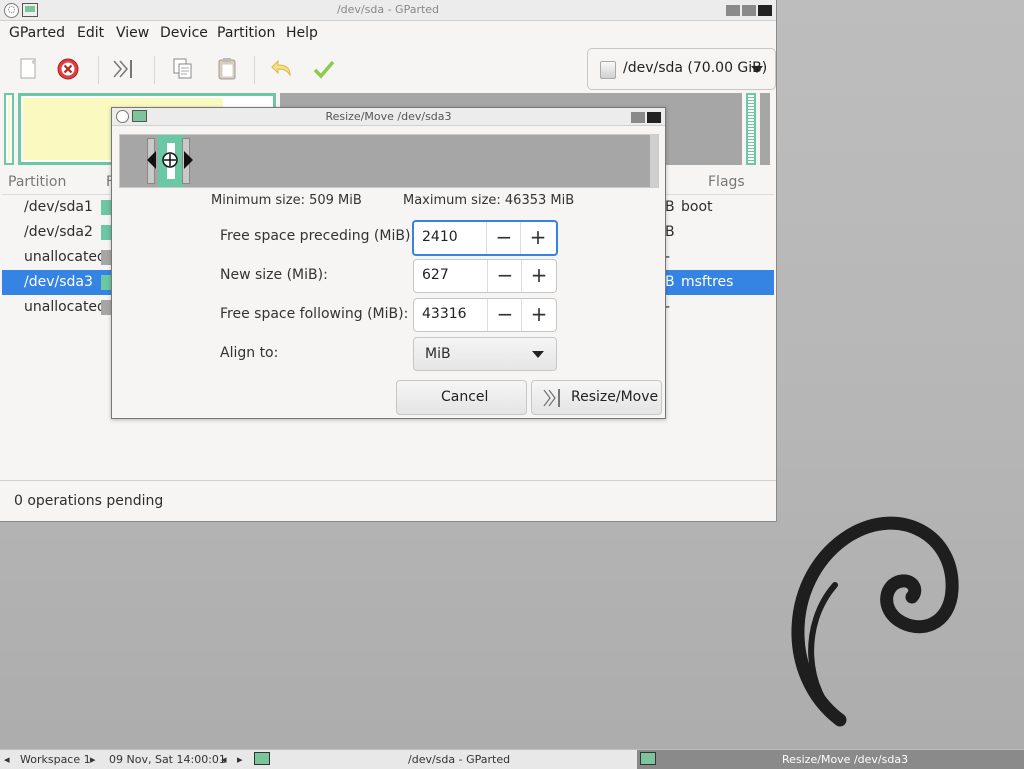 The image size is (1024, 769). Describe the element at coordinates (302, 33) in the screenshot. I see `menu-help: Help` at that location.